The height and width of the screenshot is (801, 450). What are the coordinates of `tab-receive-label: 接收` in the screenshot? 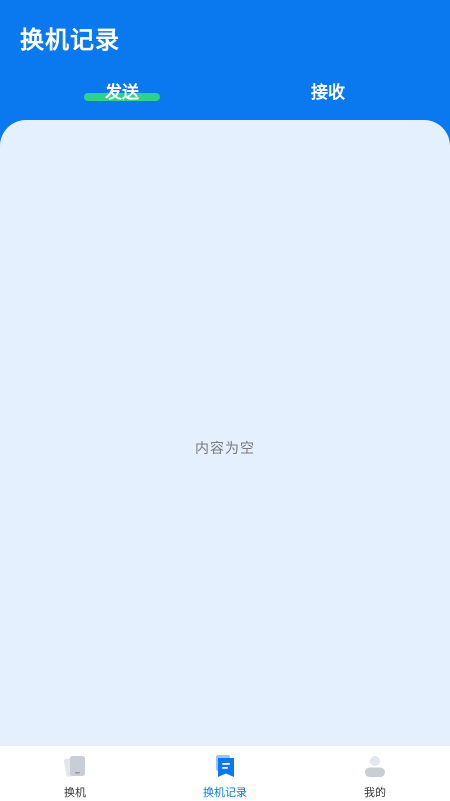 It's located at (328, 93).